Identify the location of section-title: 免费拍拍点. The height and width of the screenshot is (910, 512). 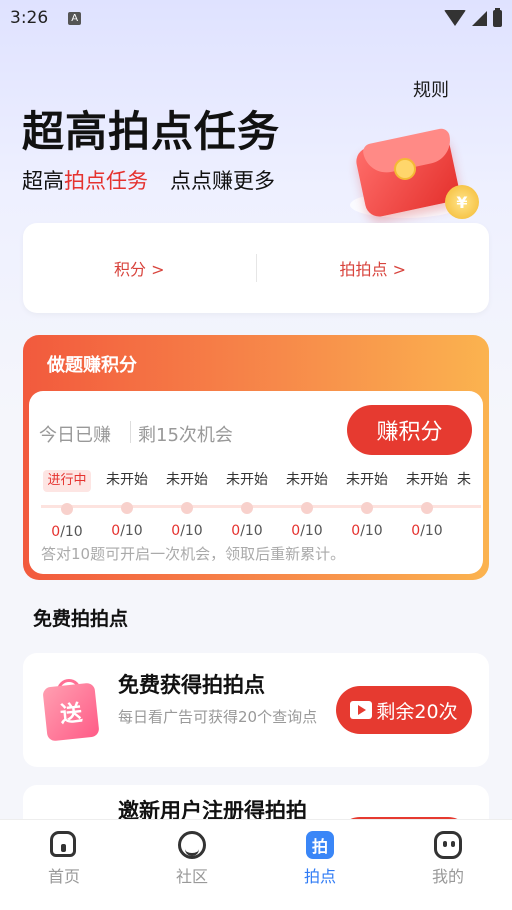
(81, 619).